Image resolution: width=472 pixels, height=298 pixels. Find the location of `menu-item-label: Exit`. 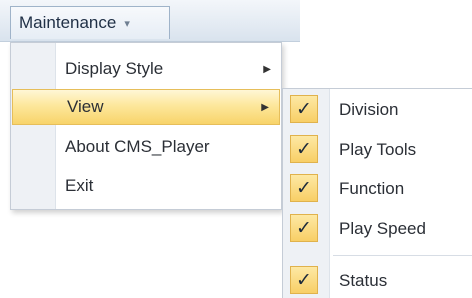

menu-item-label: Exit is located at coordinates (79, 185).